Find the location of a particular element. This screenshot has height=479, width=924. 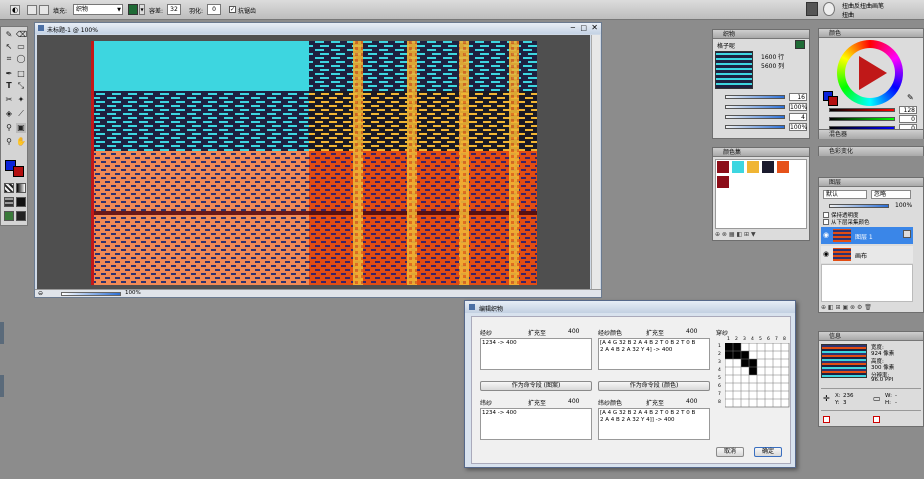

ok-button: 确定 is located at coordinates (768, 452).